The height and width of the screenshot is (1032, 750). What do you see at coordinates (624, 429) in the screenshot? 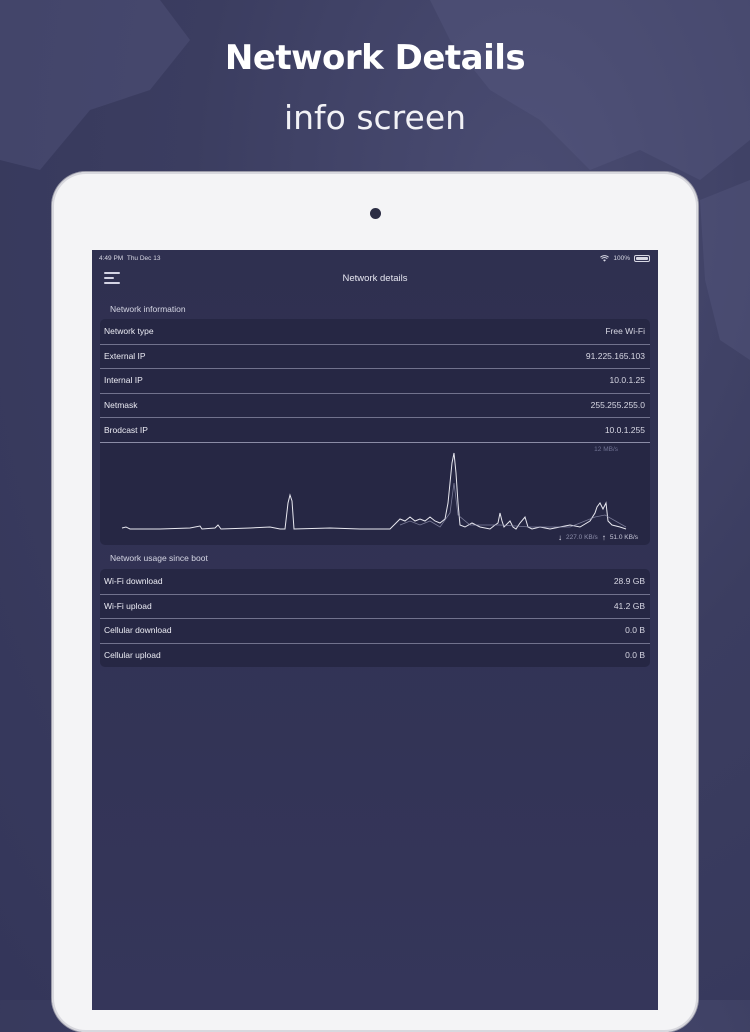
I see `row-value: 10.0.1.255` at bounding box center [624, 429].